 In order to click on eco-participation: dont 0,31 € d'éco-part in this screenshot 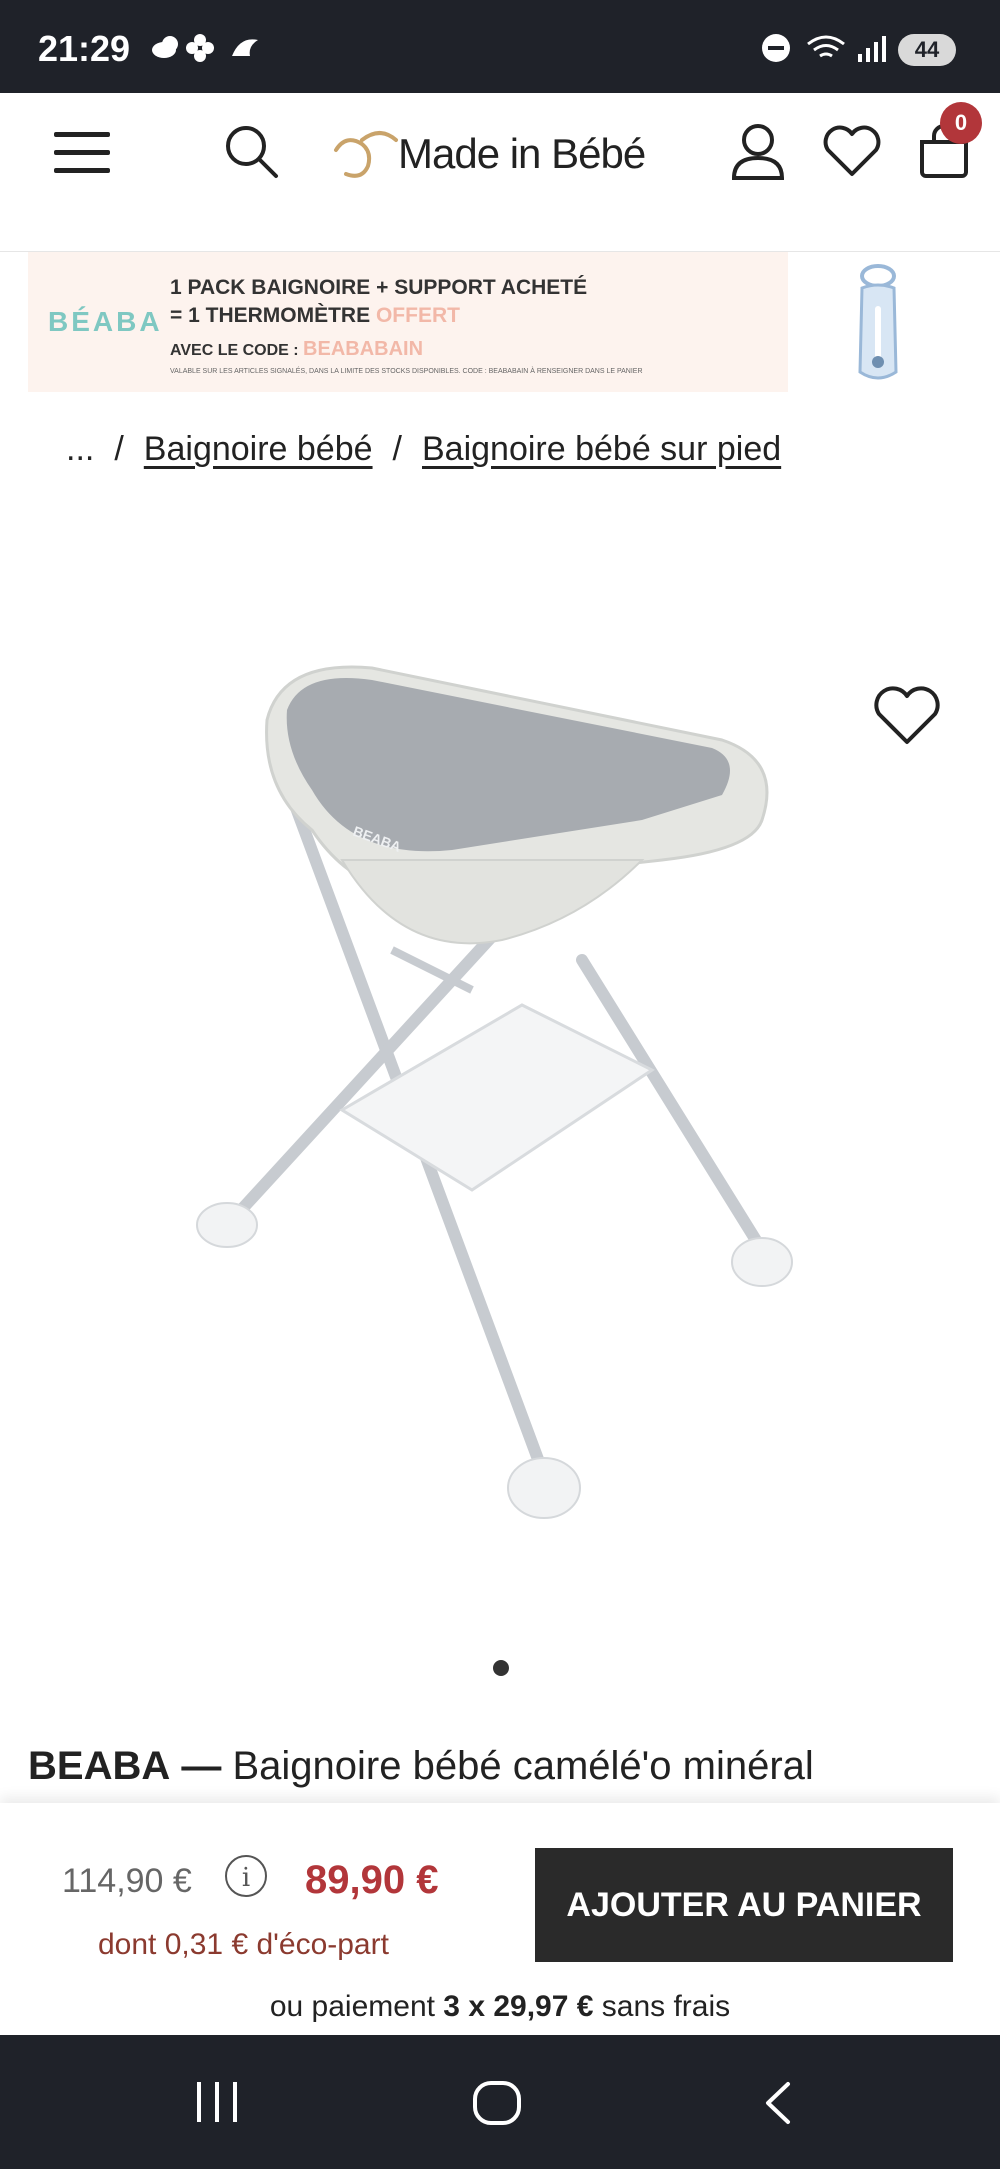, I will do `click(243, 1944)`.